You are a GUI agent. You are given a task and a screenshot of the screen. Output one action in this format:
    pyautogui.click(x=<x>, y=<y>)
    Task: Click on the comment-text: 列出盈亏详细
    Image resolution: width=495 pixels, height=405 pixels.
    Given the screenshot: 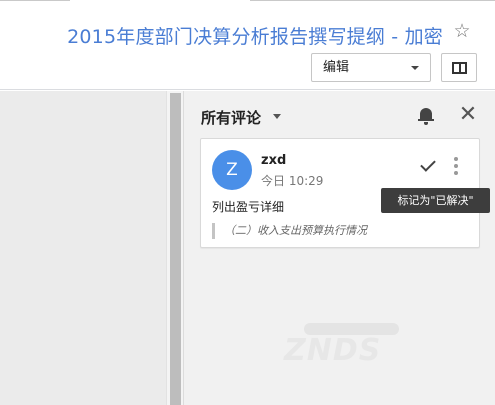 What is the action you would take?
    pyautogui.click(x=248, y=207)
    